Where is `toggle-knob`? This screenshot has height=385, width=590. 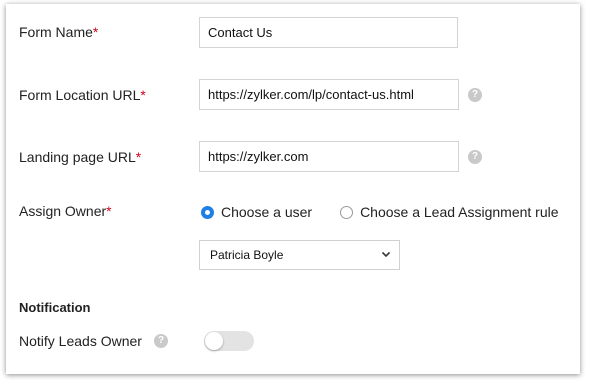
toggle-knob is located at coordinates (214, 341).